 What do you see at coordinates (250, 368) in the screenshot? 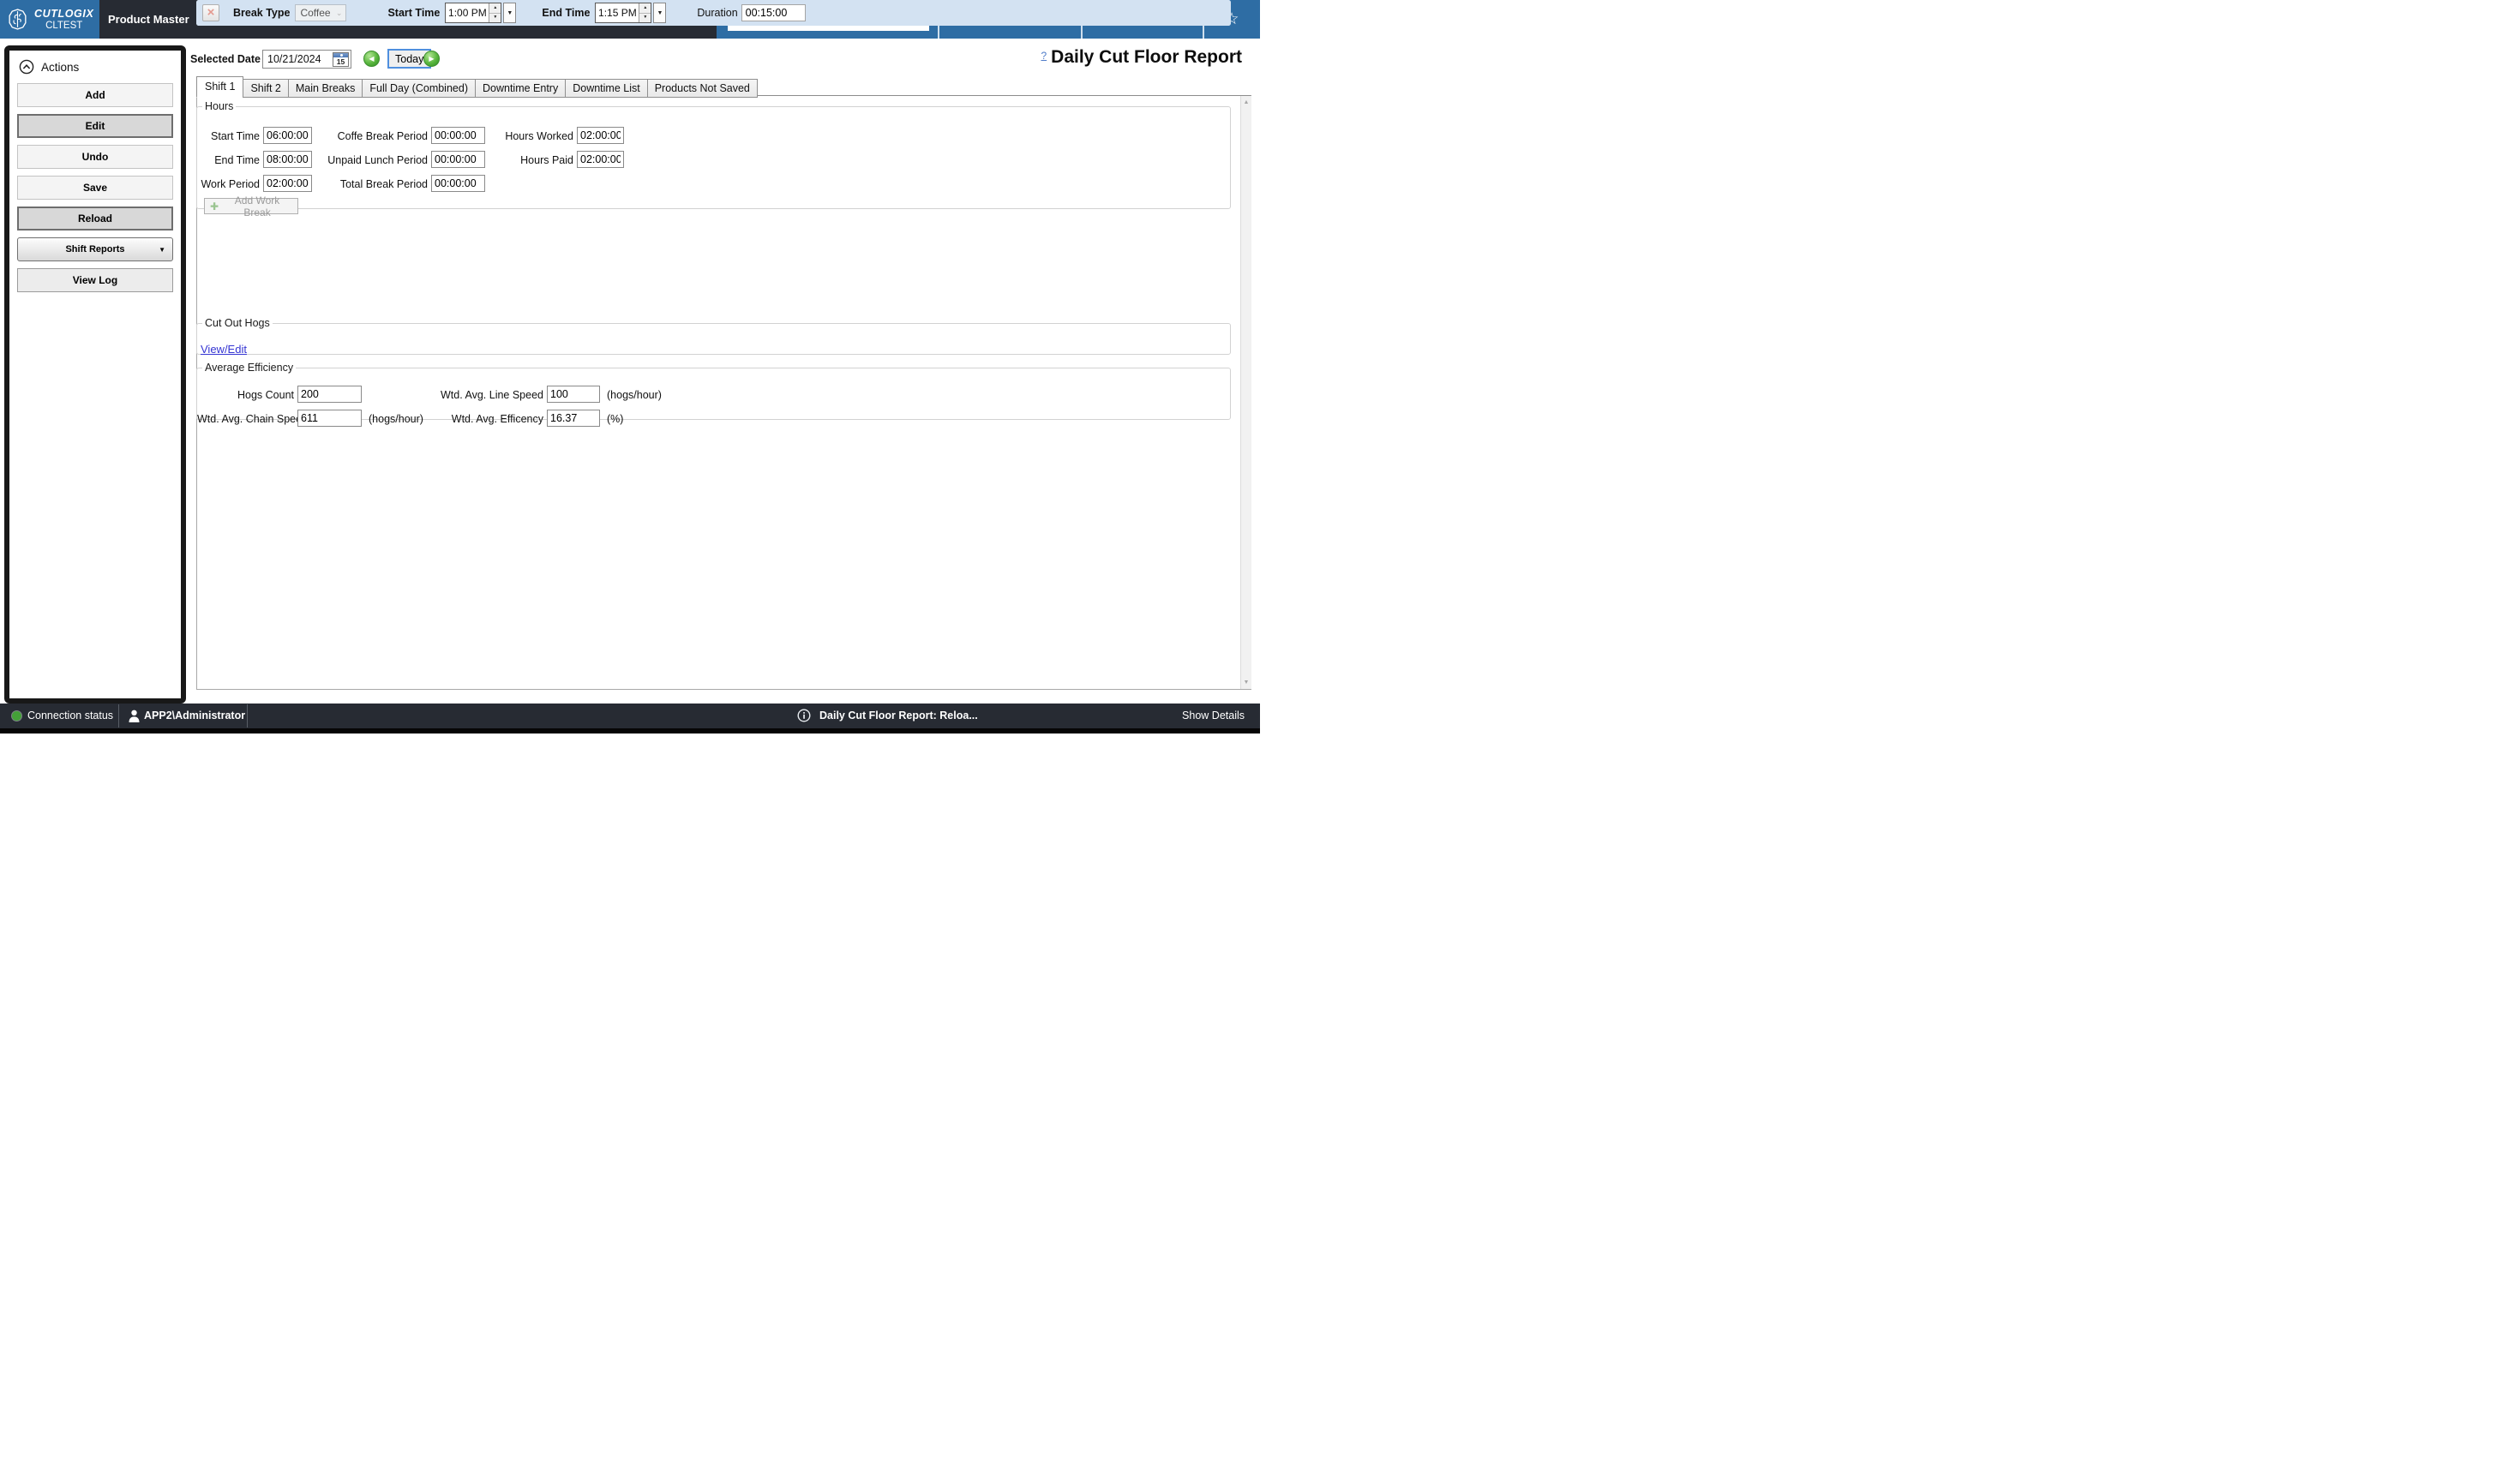
I see `average-efficiency-legend: Average Efficiency` at bounding box center [250, 368].